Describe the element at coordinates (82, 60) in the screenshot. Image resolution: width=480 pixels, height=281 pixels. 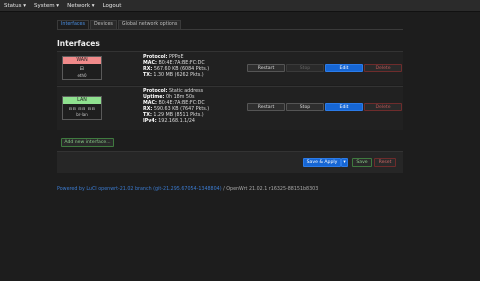
I see `interface-name: WAN` at that location.